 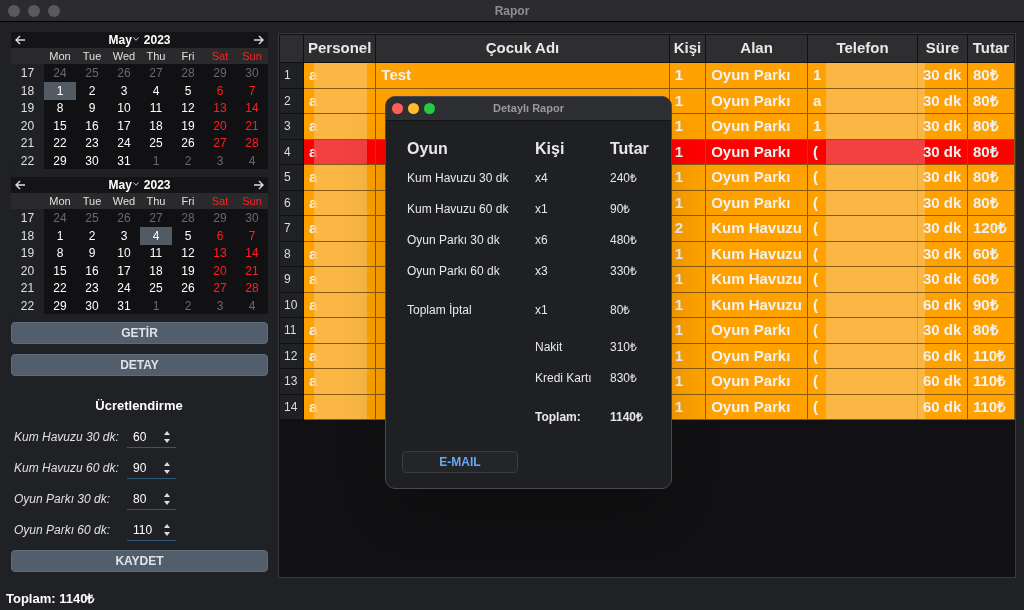 I want to click on calendar-day: 31, so click(x=124, y=305).